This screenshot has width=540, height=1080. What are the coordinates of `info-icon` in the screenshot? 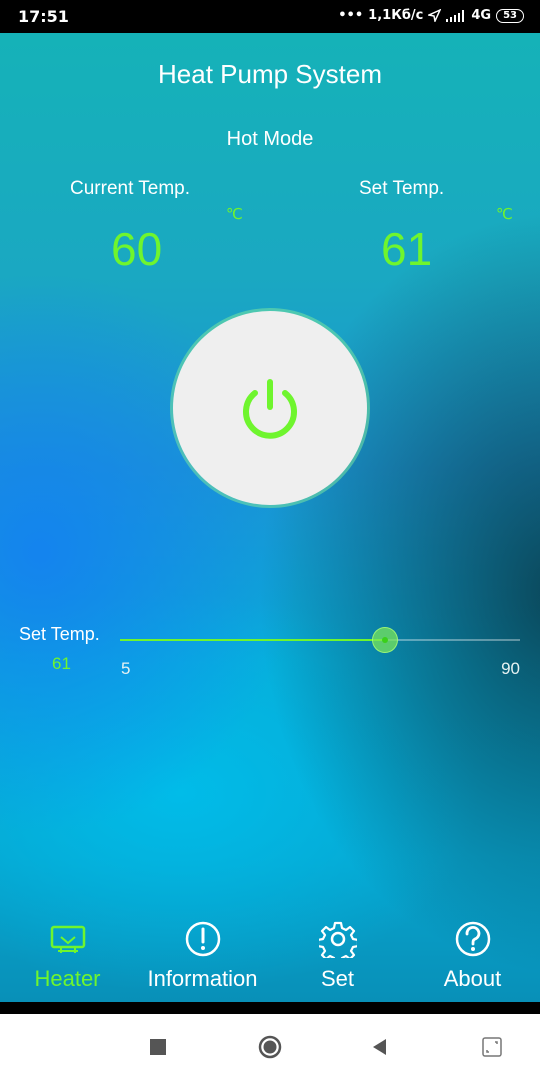 It's located at (202, 939).